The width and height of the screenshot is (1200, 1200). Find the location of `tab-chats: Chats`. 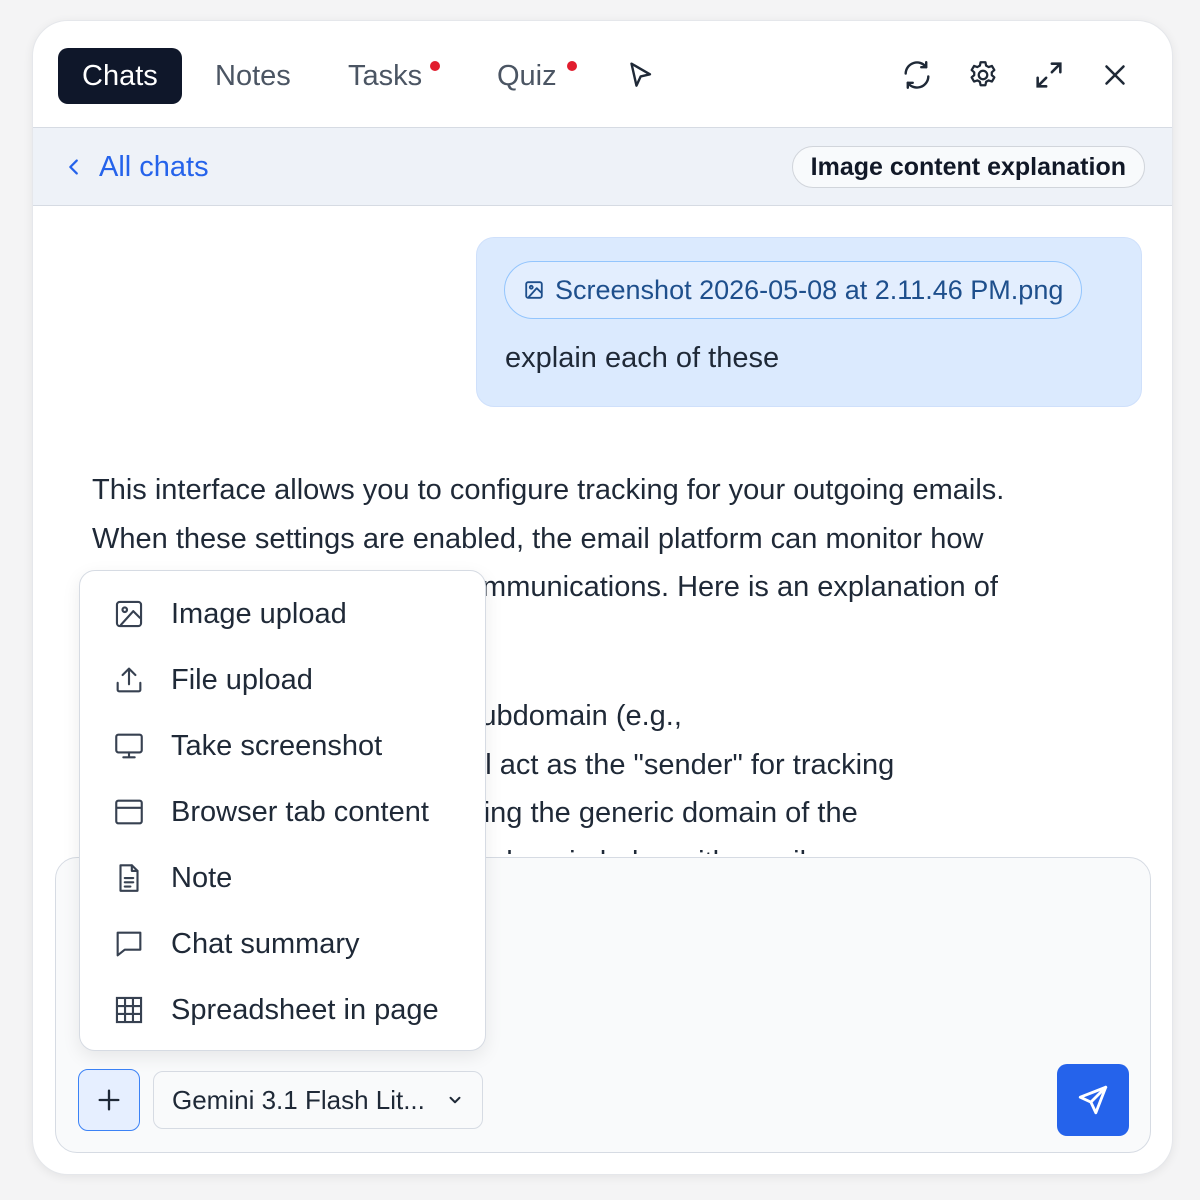

tab-chats: Chats is located at coordinates (120, 76).